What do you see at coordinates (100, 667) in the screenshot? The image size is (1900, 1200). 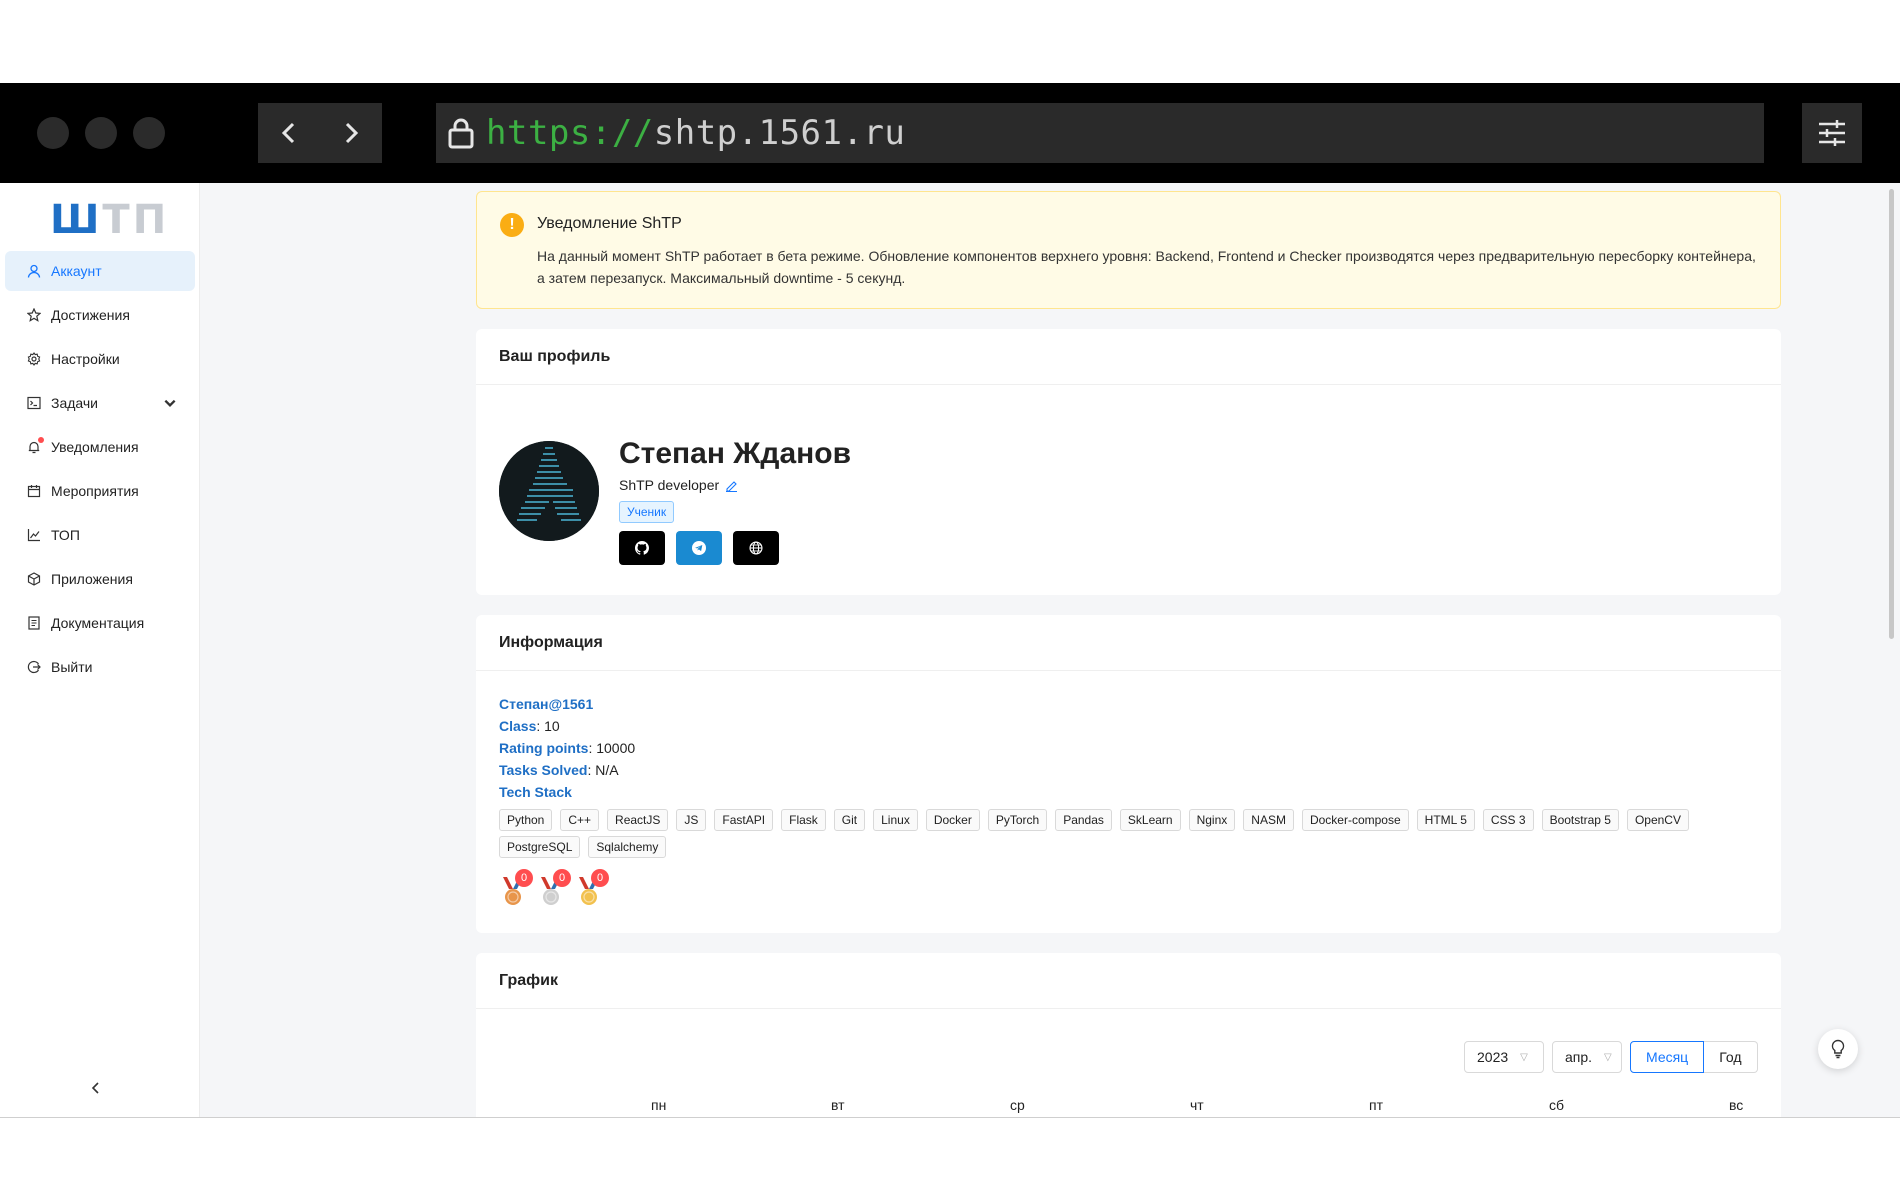 I see `sidebar-item-logout: Выйти` at bounding box center [100, 667].